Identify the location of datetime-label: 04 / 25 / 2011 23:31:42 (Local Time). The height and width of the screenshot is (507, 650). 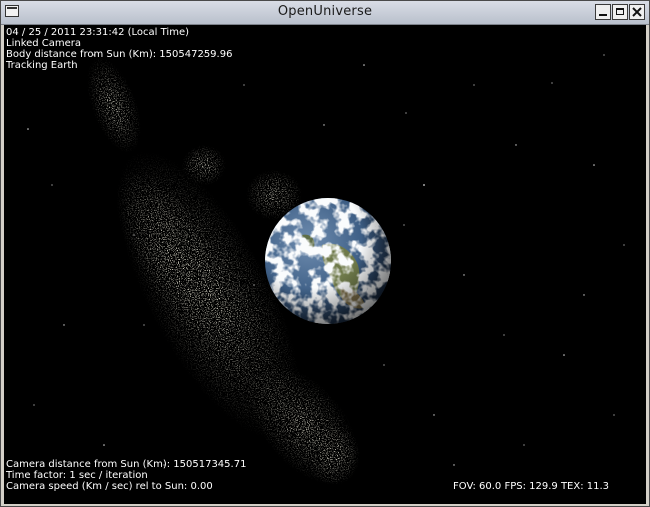
(97, 32).